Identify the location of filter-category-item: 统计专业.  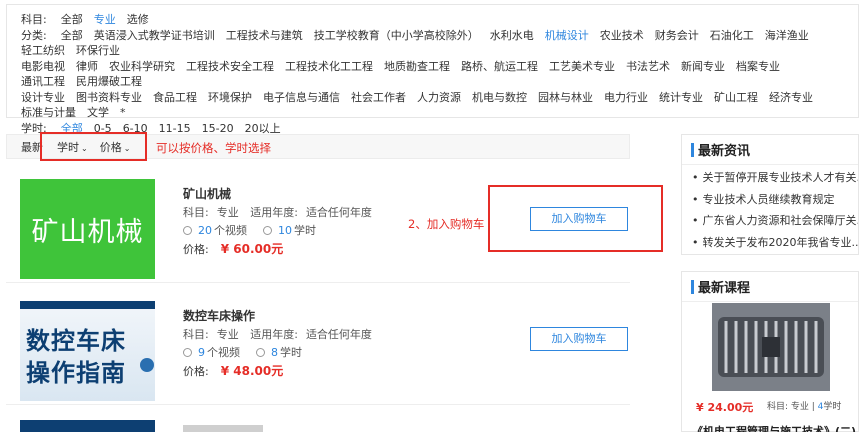
(681, 98).